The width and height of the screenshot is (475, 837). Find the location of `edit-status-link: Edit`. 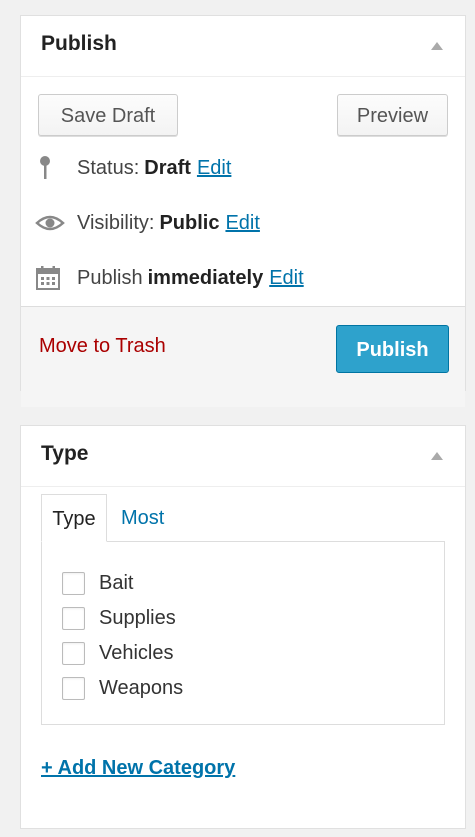

edit-status-link: Edit is located at coordinates (214, 168).